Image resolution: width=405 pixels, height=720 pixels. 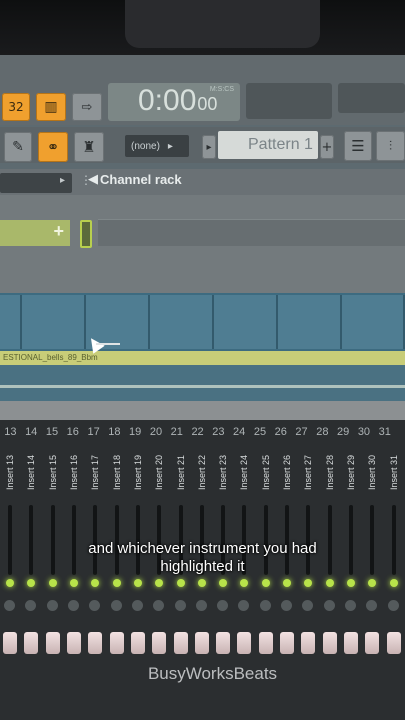 What do you see at coordinates (266, 472) in the screenshot?
I see `mixer-insert-strip: Insert 25` at bounding box center [266, 472].